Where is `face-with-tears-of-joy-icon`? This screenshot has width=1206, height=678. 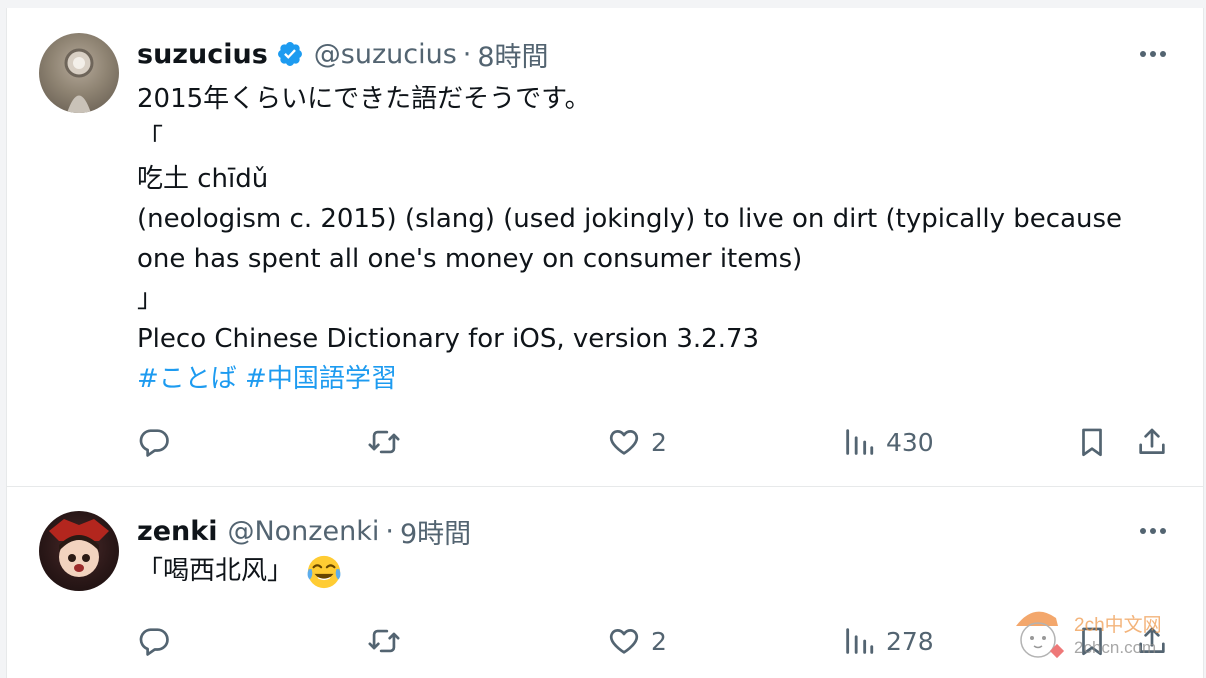
face-with-tears-of-joy-icon is located at coordinates (324, 571).